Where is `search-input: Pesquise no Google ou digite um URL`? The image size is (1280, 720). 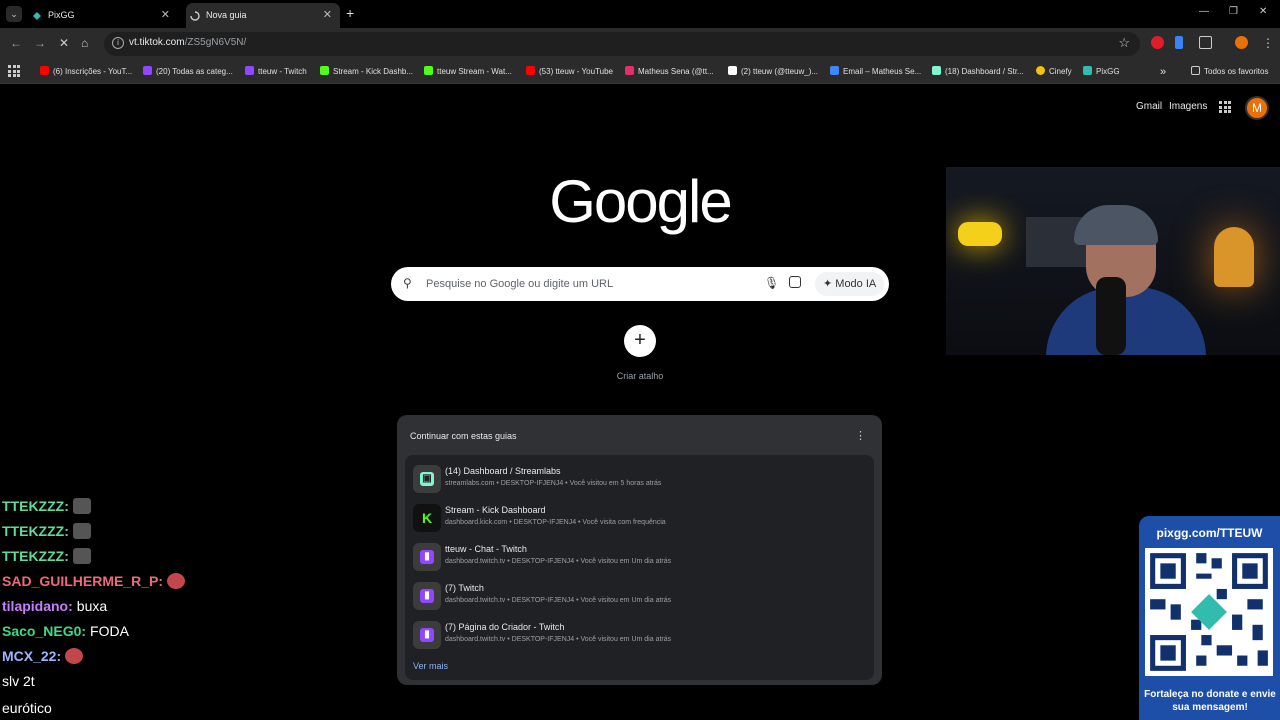
search-input: Pesquise no Google ou digite um URL is located at coordinates (519, 284).